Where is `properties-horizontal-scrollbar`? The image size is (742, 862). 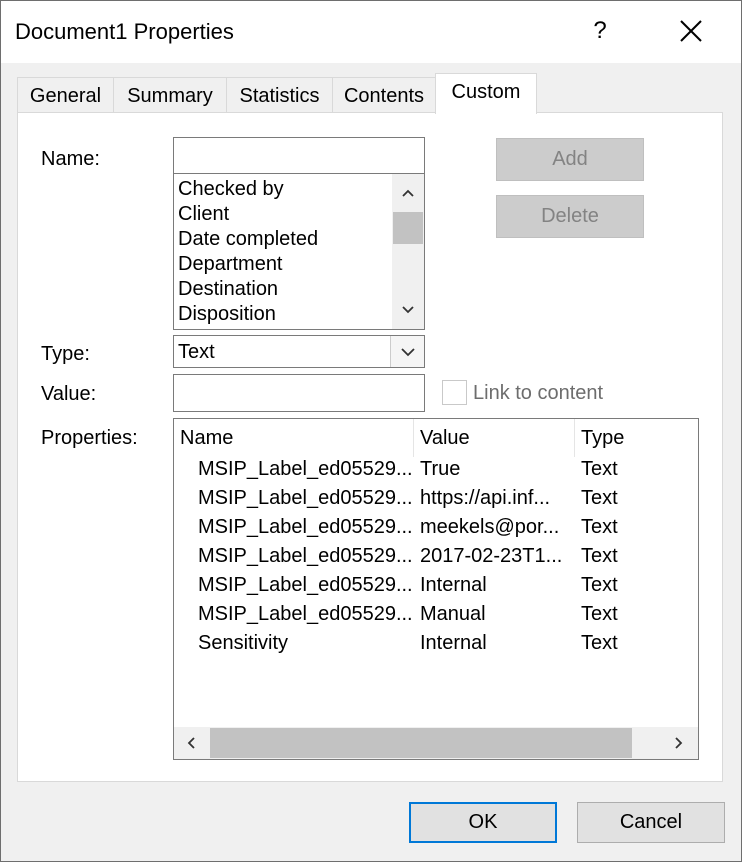
properties-horizontal-scrollbar is located at coordinates (436, 743).